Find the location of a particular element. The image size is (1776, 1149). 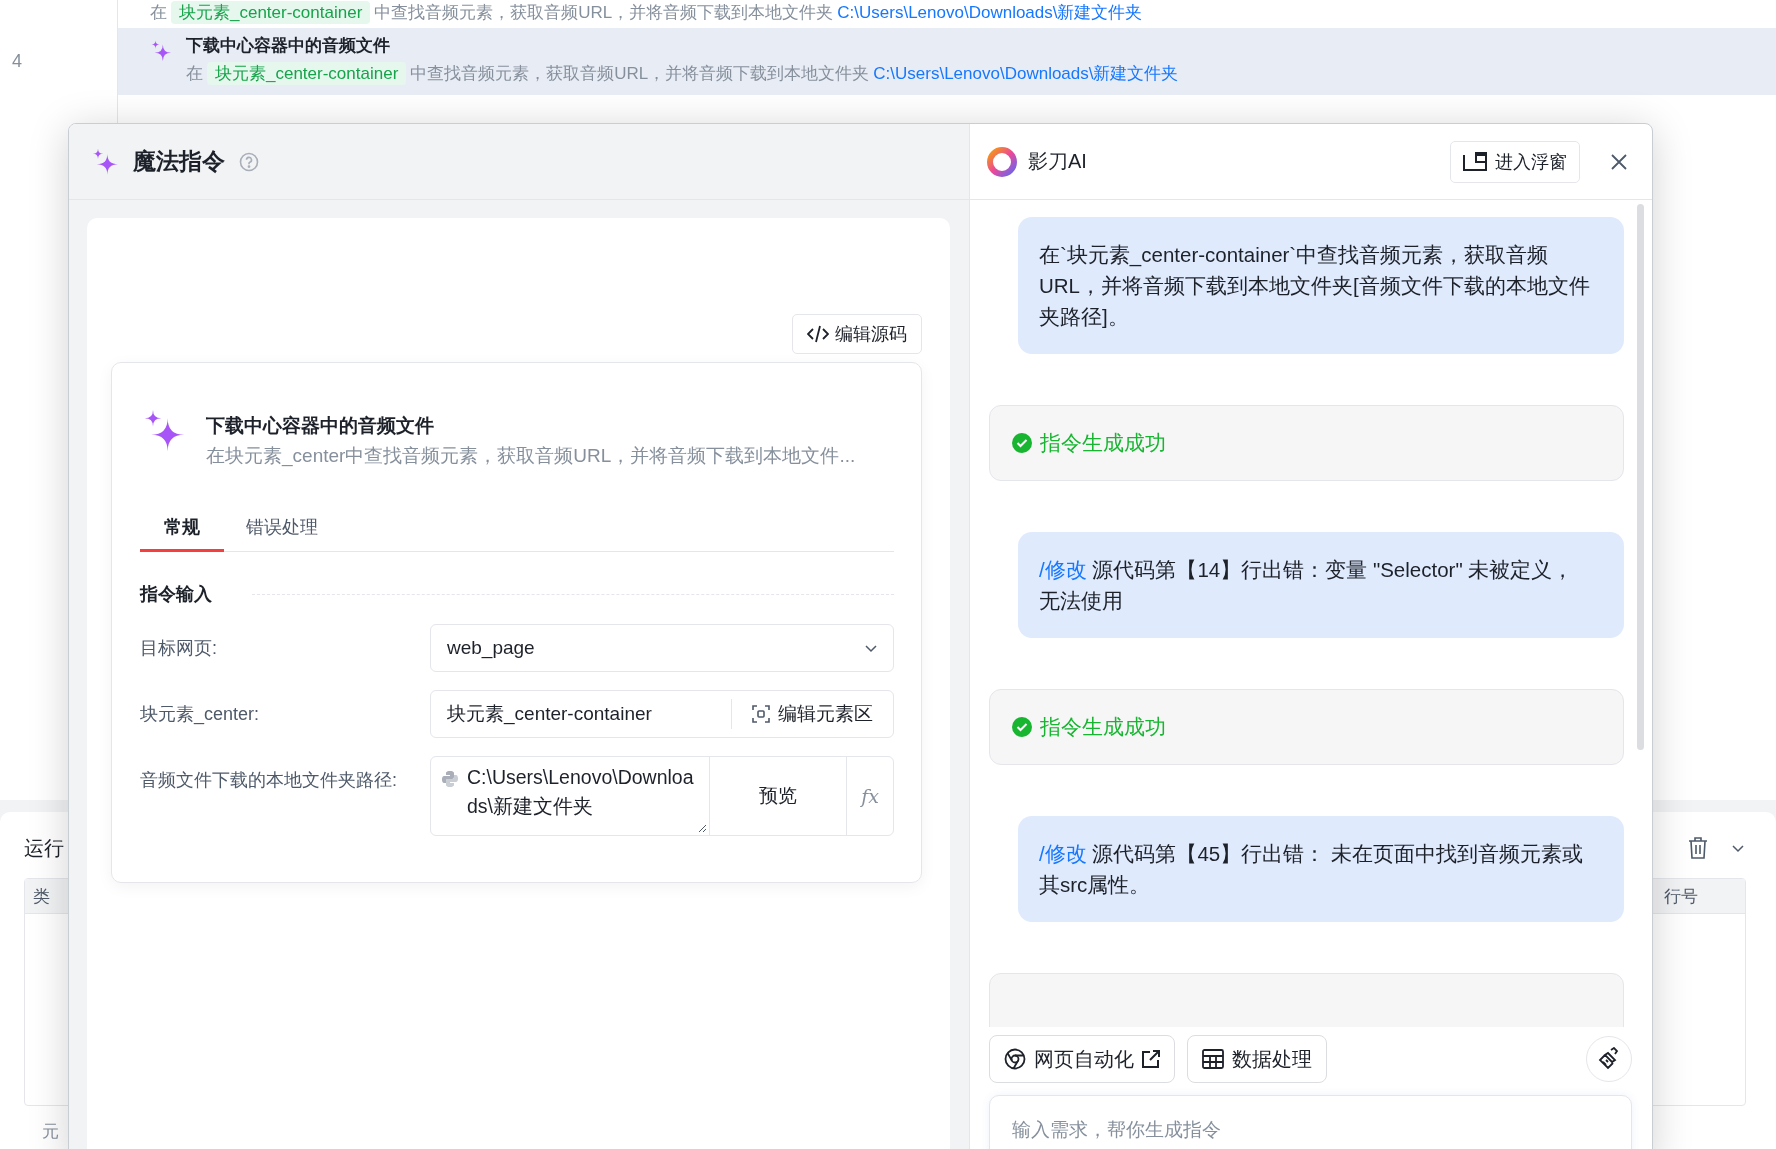

column-header: 类 is located at coordinates (41, 896).